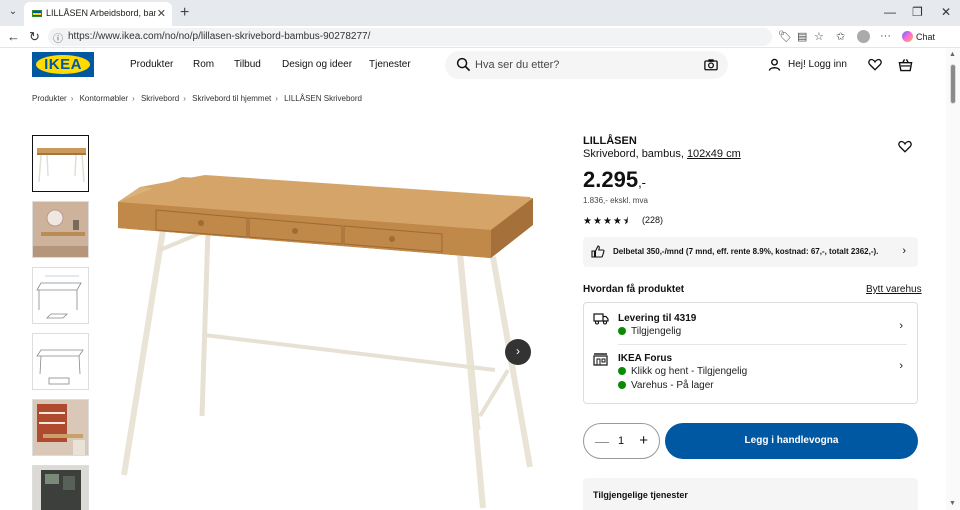 The width and height of the screenshot is (960, 510). I want to click on click-collect-text: Klikk og hent - Tilgjengelig, so click(689, 371).